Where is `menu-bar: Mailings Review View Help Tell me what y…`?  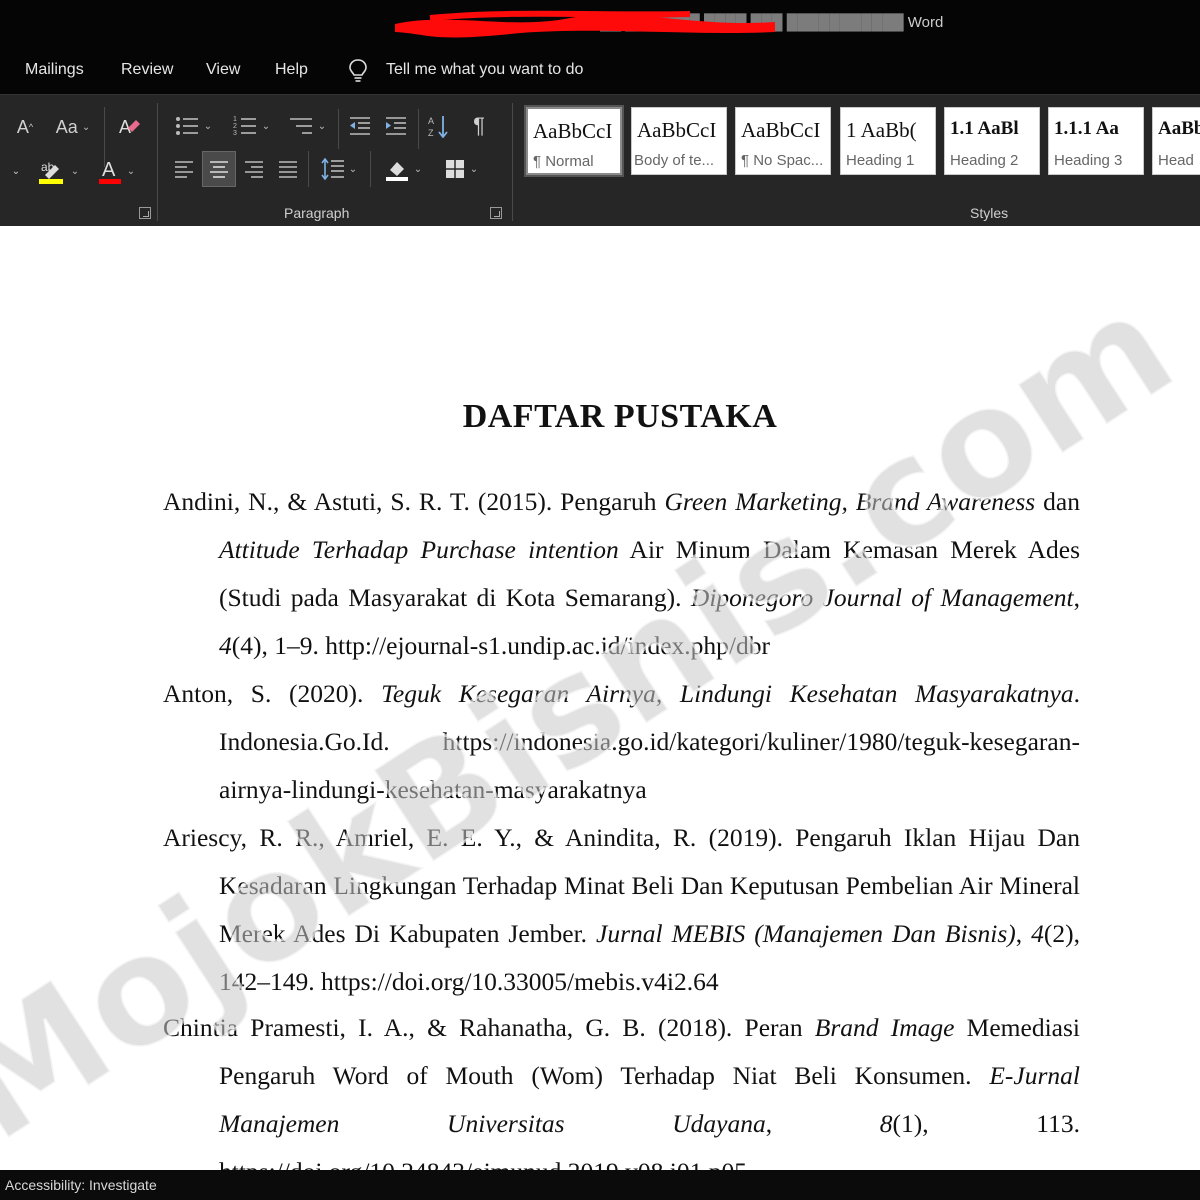
menu-bar: Mailings Review View Help Tell me what y… is located at coordinates (600, 71).